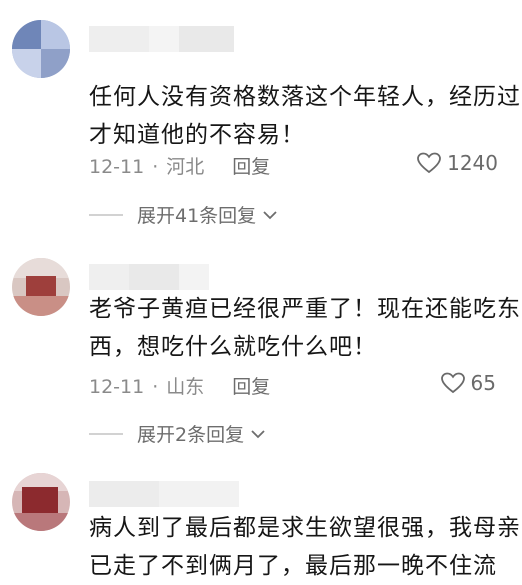  What do you see at coordinates (185, 387) in the screenshot?
I see `comment-location: 山东` at bounding box center [185, 387].